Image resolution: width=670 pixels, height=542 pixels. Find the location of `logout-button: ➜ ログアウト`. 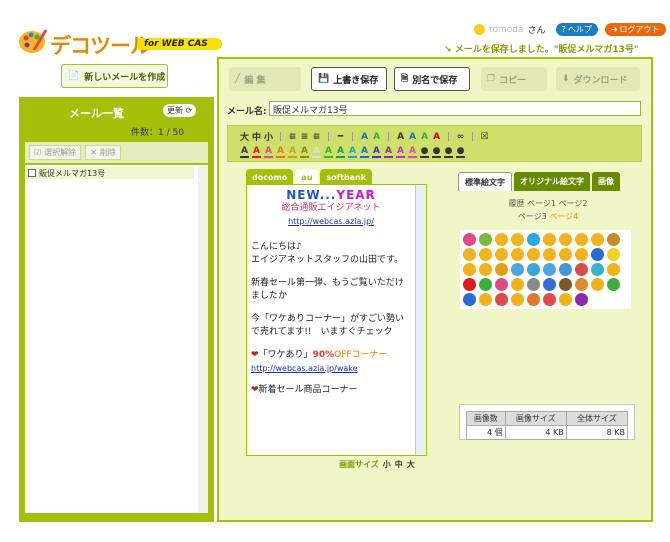

logout-button: ➜ ログアウト is located at coordinates (635, 29).